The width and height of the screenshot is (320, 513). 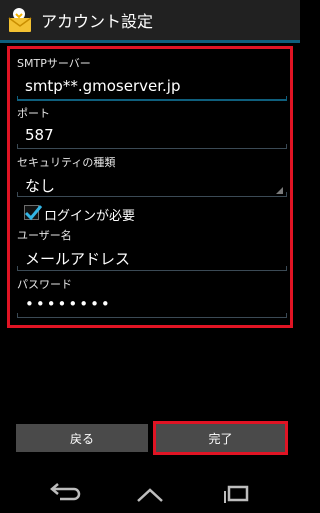 What do you see at coordinates (152, 194) in the screenshot?
I see `security-type-underline` at bounding box center [152, 194].